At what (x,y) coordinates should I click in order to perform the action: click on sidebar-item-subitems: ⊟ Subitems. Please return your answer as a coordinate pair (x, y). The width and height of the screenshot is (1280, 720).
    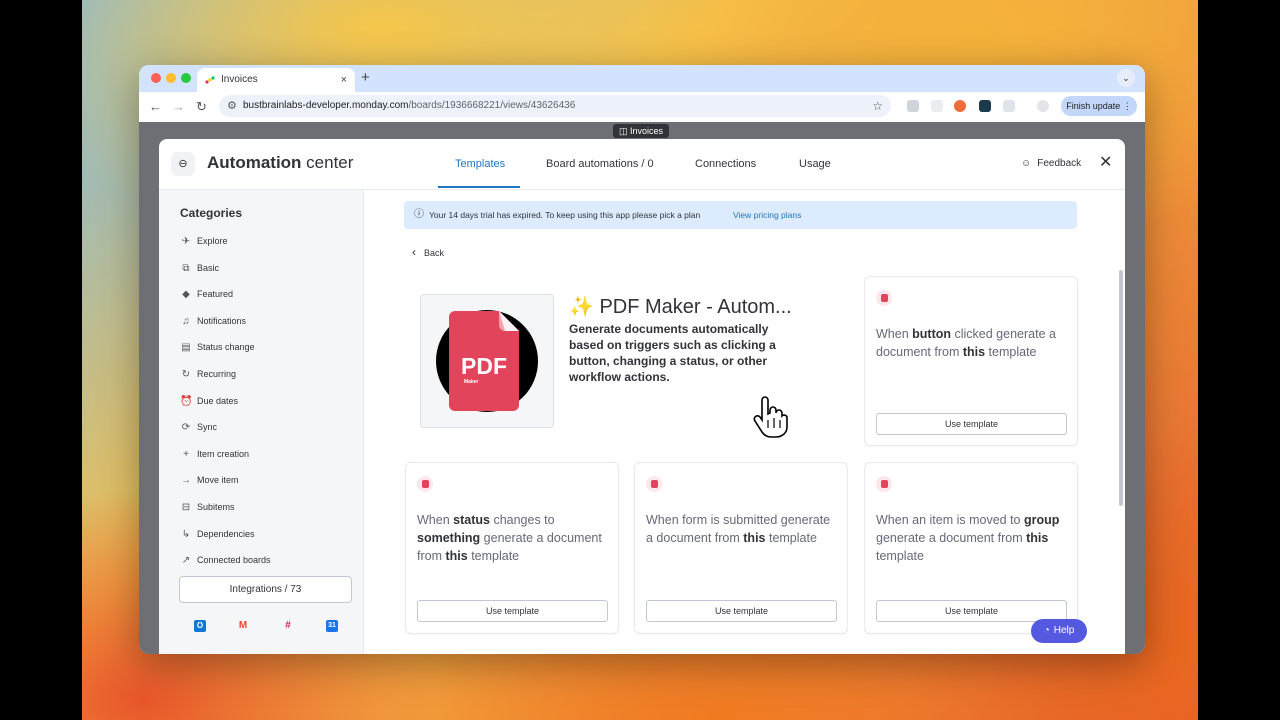
    Looking at the image, I should click on (207, 507).